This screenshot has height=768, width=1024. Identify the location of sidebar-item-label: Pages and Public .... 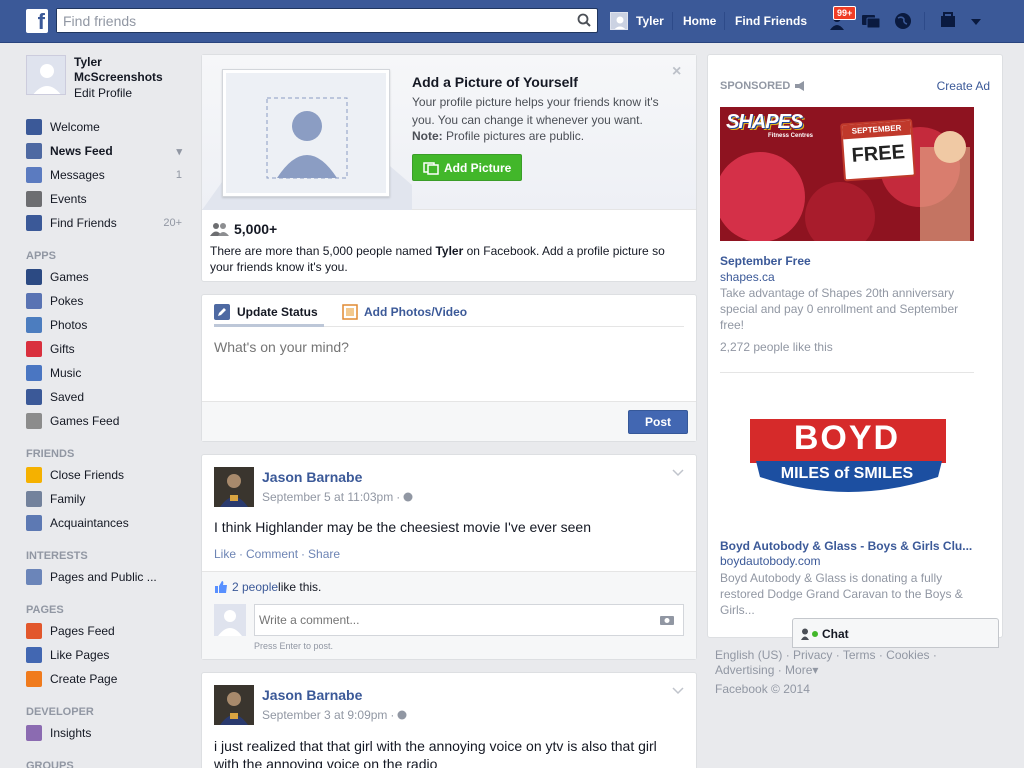
(103, 577).